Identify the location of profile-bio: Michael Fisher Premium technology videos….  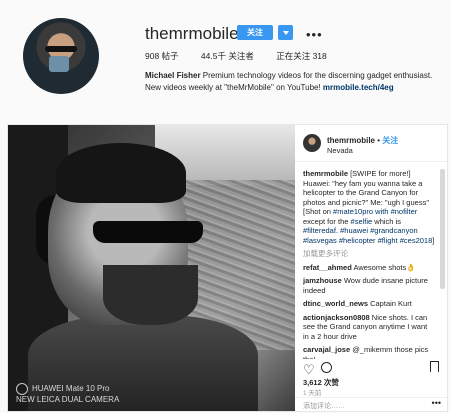
(295, 82).